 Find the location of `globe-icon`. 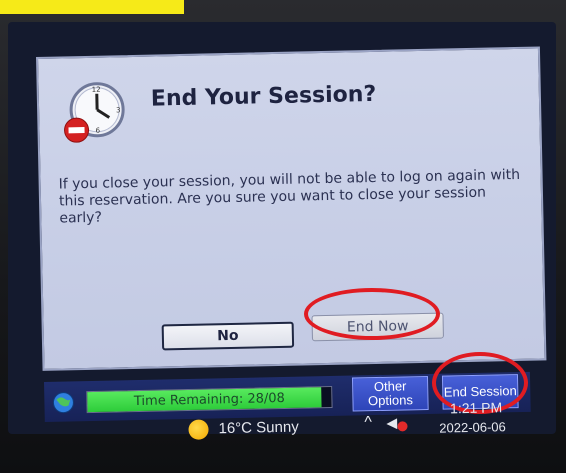

globe-icon is located at coordinates (63, 403).